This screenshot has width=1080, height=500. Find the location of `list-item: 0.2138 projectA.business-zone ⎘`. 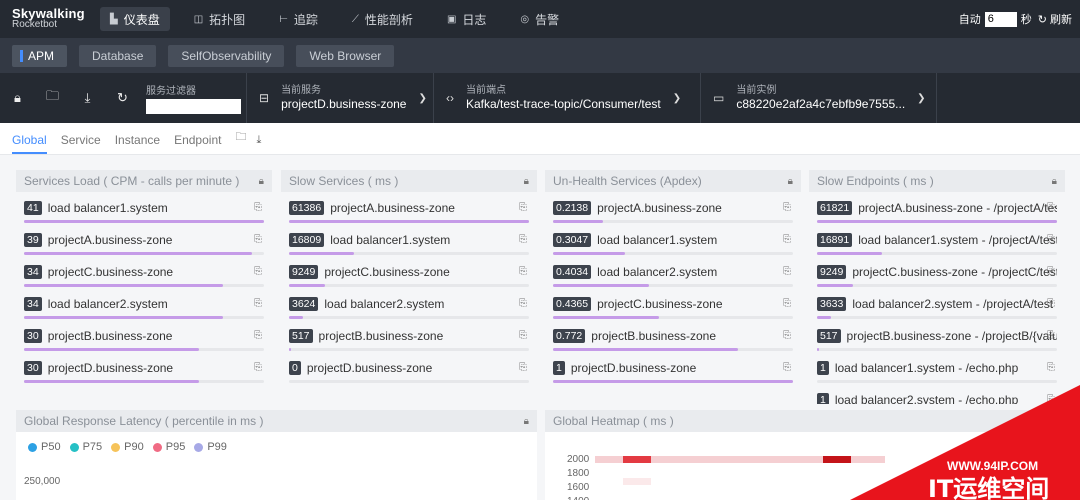

list-item: 0.2138 projectA.business-zone ⎘ is located at coordinates (673, 214).